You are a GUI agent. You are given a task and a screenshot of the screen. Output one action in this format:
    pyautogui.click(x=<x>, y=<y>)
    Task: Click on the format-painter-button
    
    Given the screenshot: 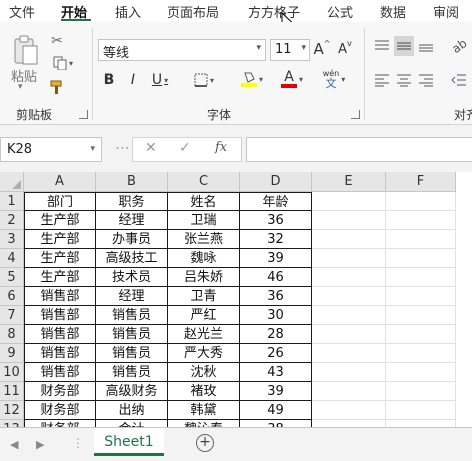 What is the action you would take?
    pyautogui.click(x=57, y=87)
    